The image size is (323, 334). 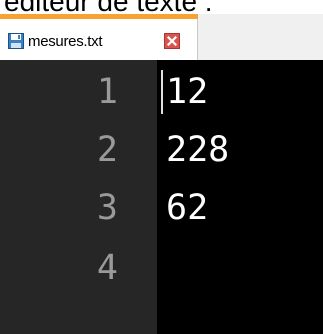 I want to click on line-text: 62, so click(x=187, y=208).